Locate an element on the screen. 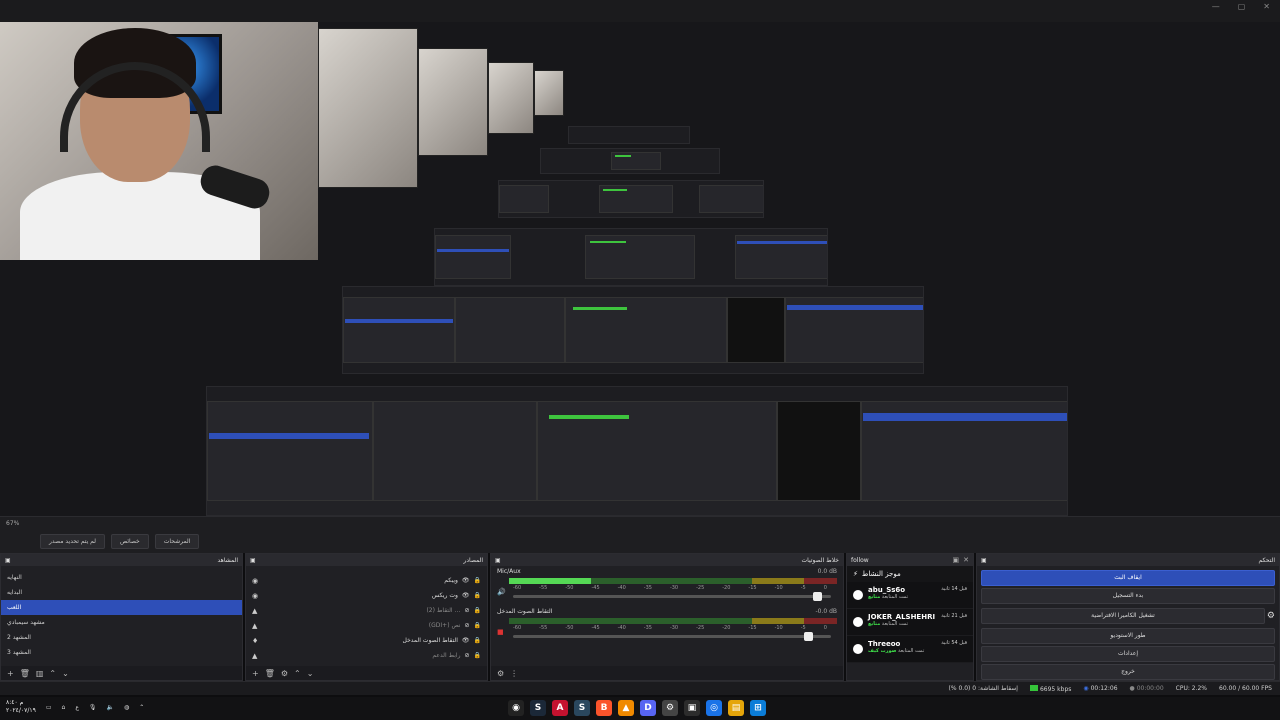 The height and width of the screenshot is (720, 1280). volume-meter is located at coordinates (673, 581).